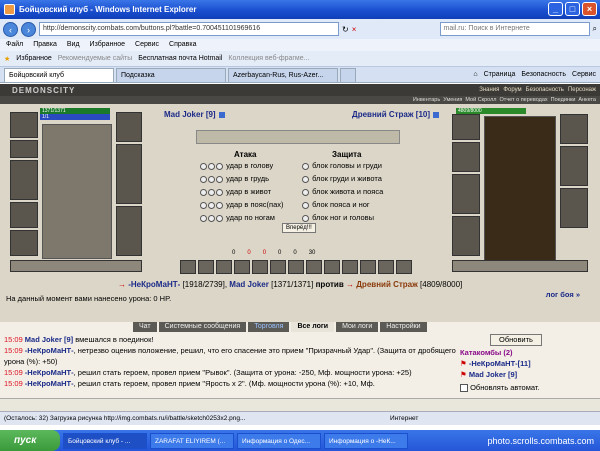 Image resolution: width=600 pixels, height=451 pixels. What do you see at coordinates (514, 29) in the screenshot?
I see `search-input: mail.ru: Поиск в Интернете` at bounding box center [514, 29].